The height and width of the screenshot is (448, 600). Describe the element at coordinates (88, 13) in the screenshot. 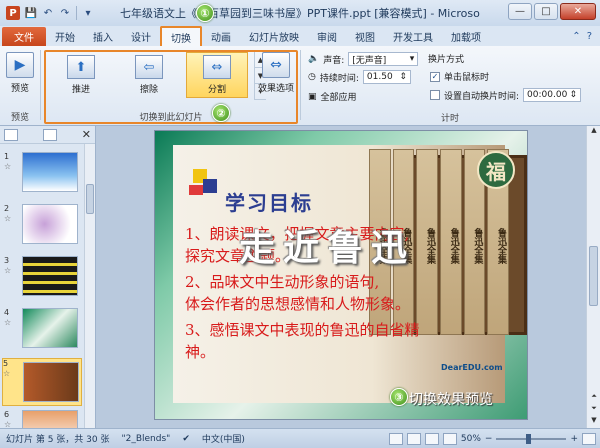

I see `customize-qat-icon: ▾` at that location.